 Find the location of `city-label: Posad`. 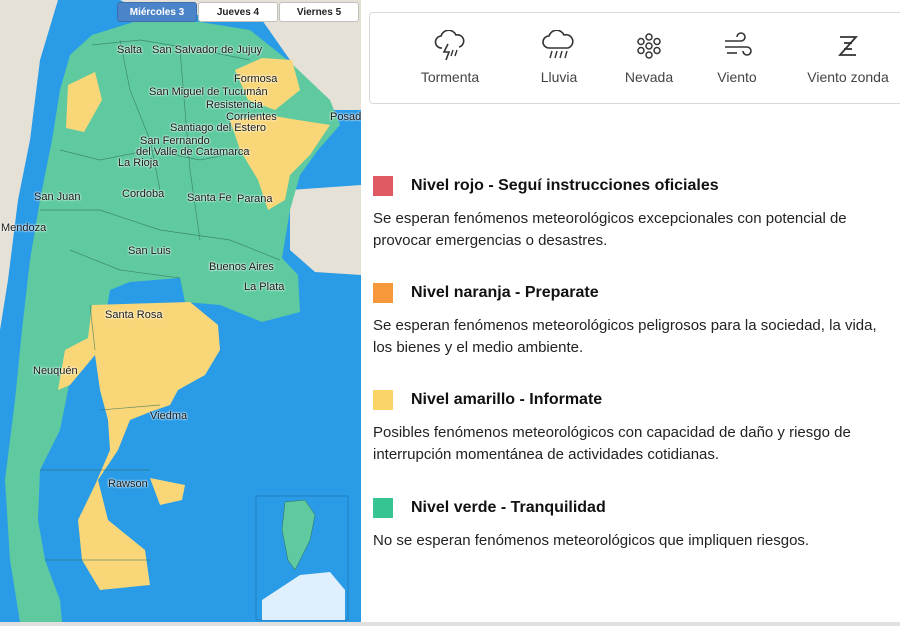

city-label: Posad is located at coordinates (345, 117).